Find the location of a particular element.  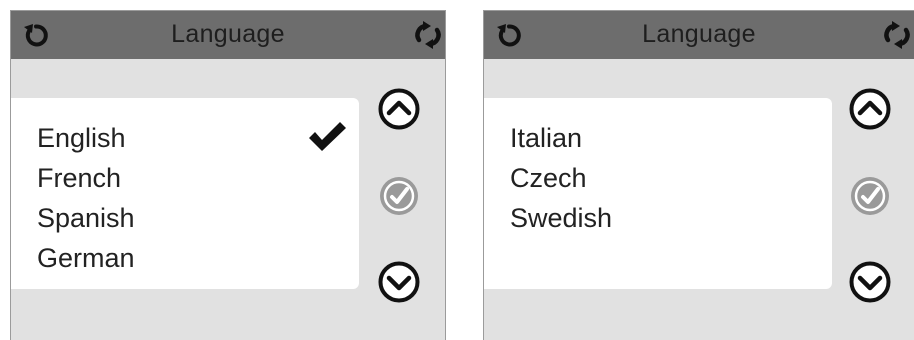

list-item-italian: Italian is located at coordinates (546, 138).